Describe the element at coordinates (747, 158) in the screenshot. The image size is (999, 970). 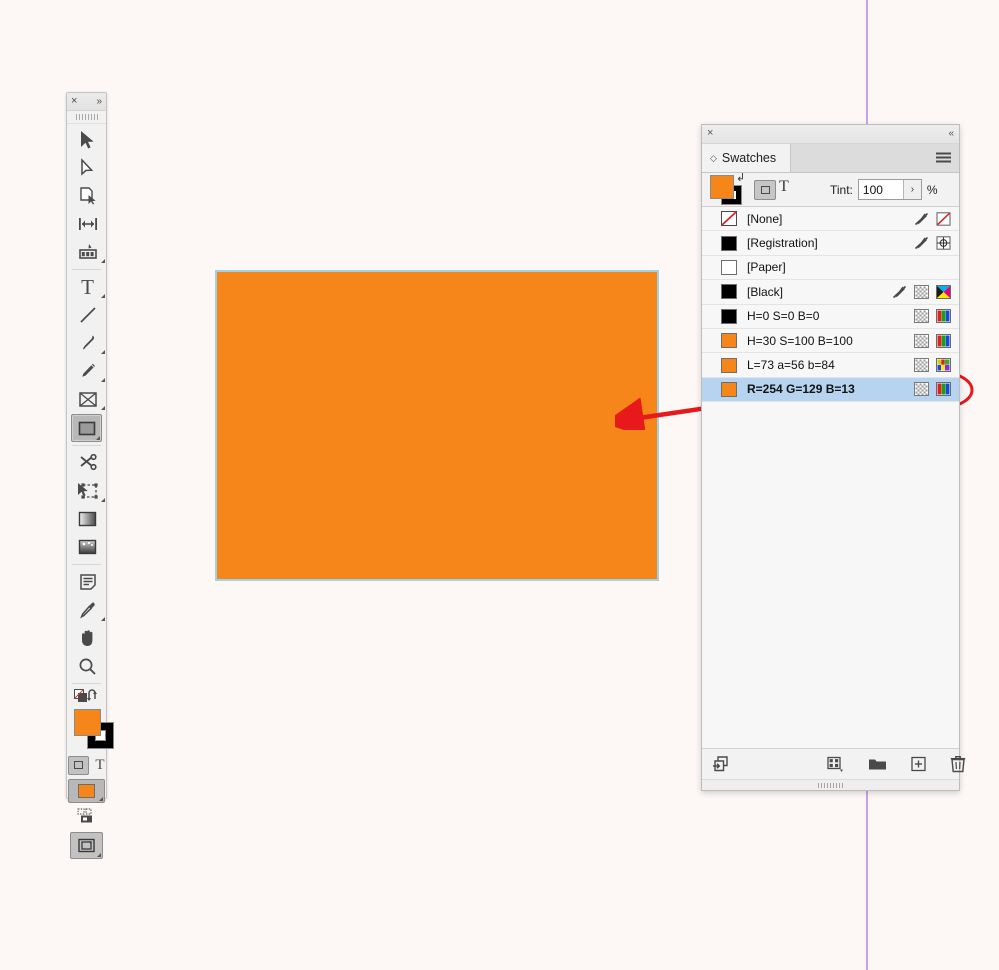
I see `tab-swatches: ◇ Swatches` at that location.